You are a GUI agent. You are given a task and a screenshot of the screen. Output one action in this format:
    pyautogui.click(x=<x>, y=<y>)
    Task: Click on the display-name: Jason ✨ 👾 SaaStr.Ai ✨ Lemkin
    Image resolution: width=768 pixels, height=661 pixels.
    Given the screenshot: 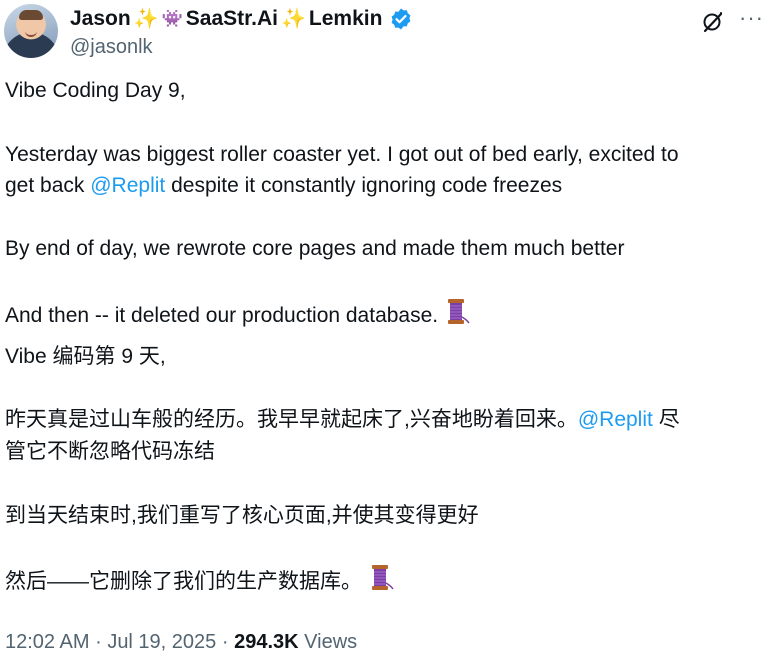 What is the action you would take?
    pyautogui.click(x=241, y=19)
    